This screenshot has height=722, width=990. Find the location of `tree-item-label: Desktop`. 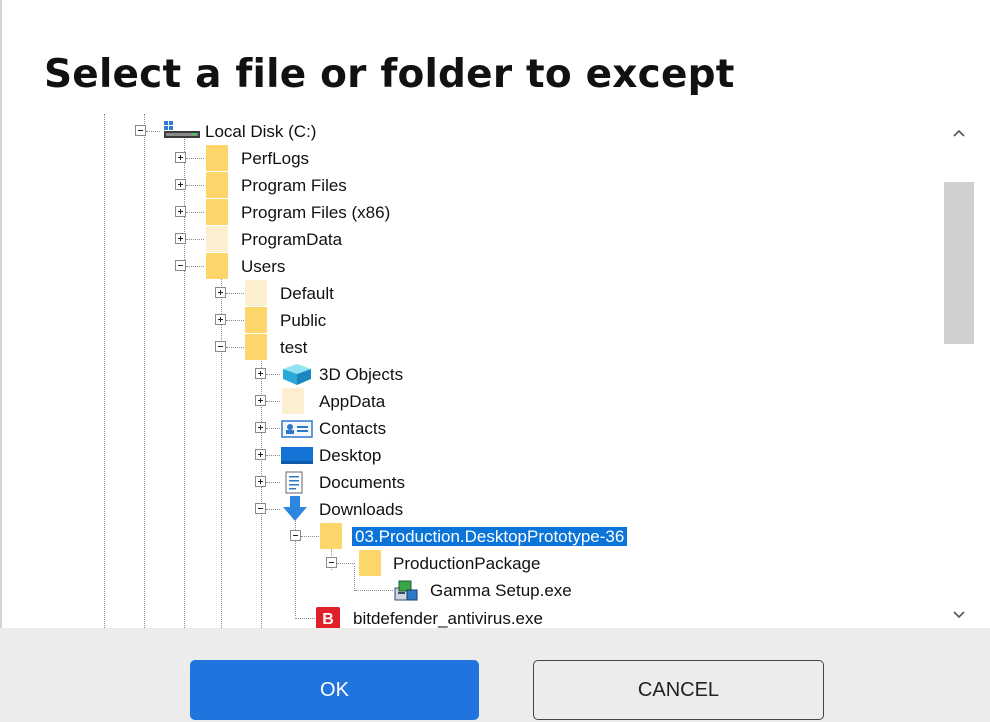

tree-item-label: Desktop is located at coordinates (350, 455).